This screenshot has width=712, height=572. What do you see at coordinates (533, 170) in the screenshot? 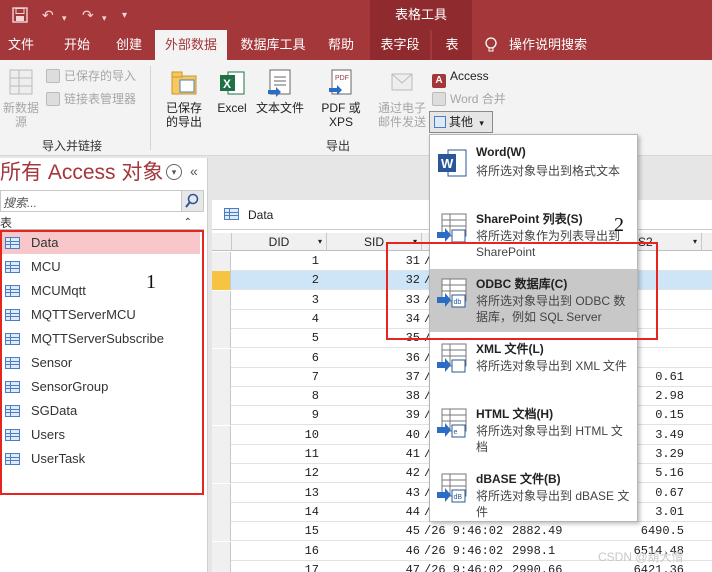
I see `export-menu-item: W Word(W) 将所选对象导出到格式文本` at bounding box center [533, 170].